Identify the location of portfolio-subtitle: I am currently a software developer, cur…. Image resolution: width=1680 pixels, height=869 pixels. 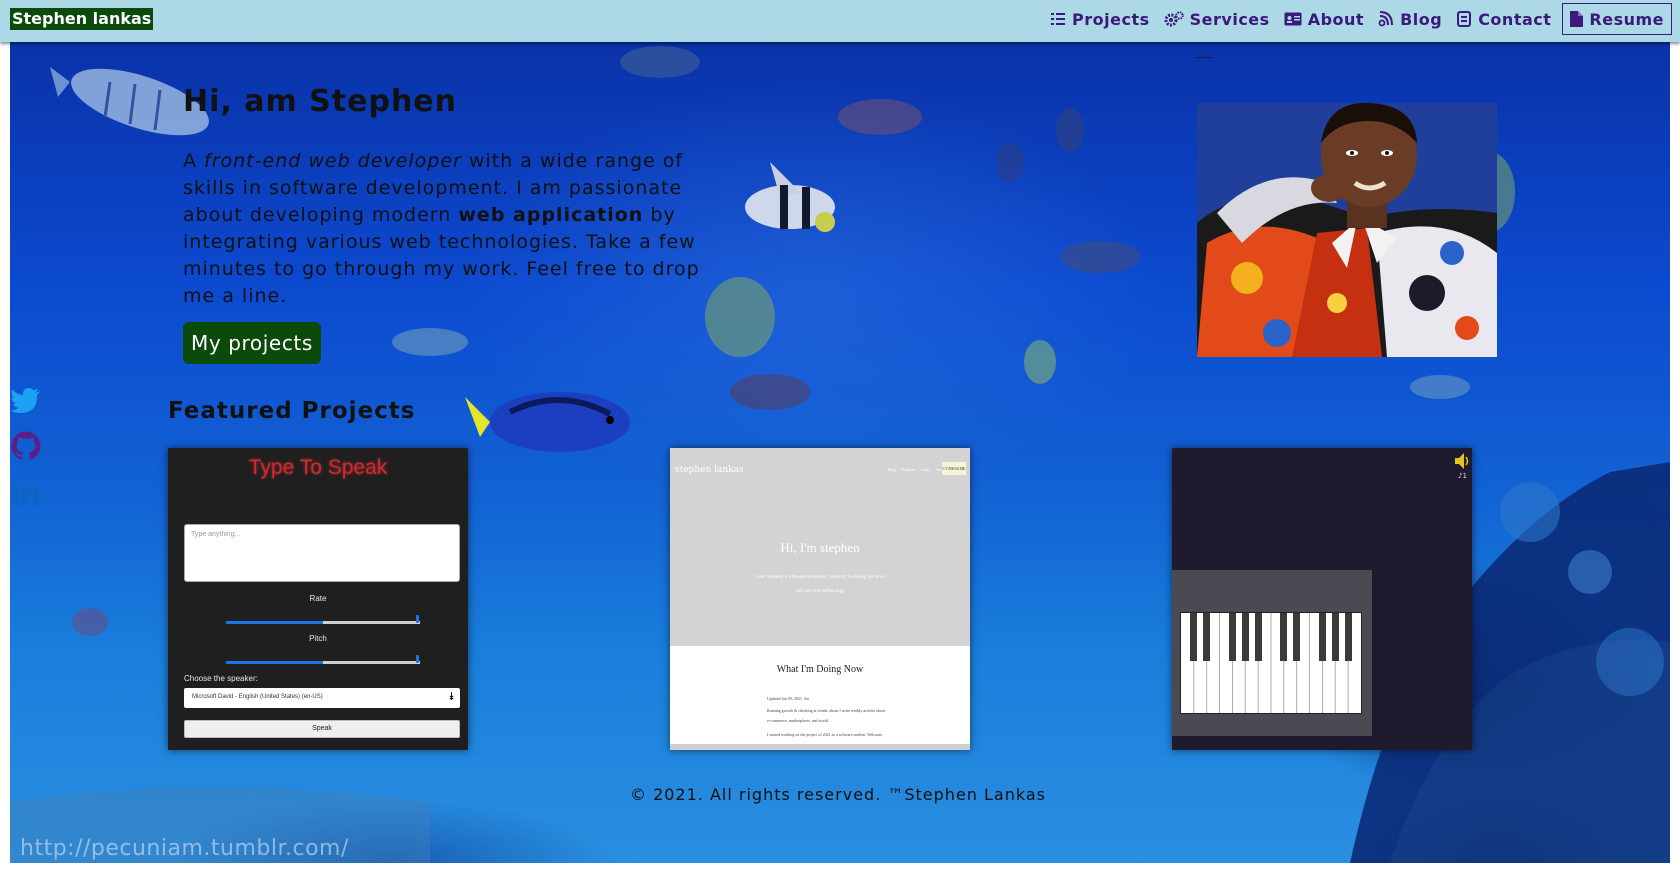
(820, 584).